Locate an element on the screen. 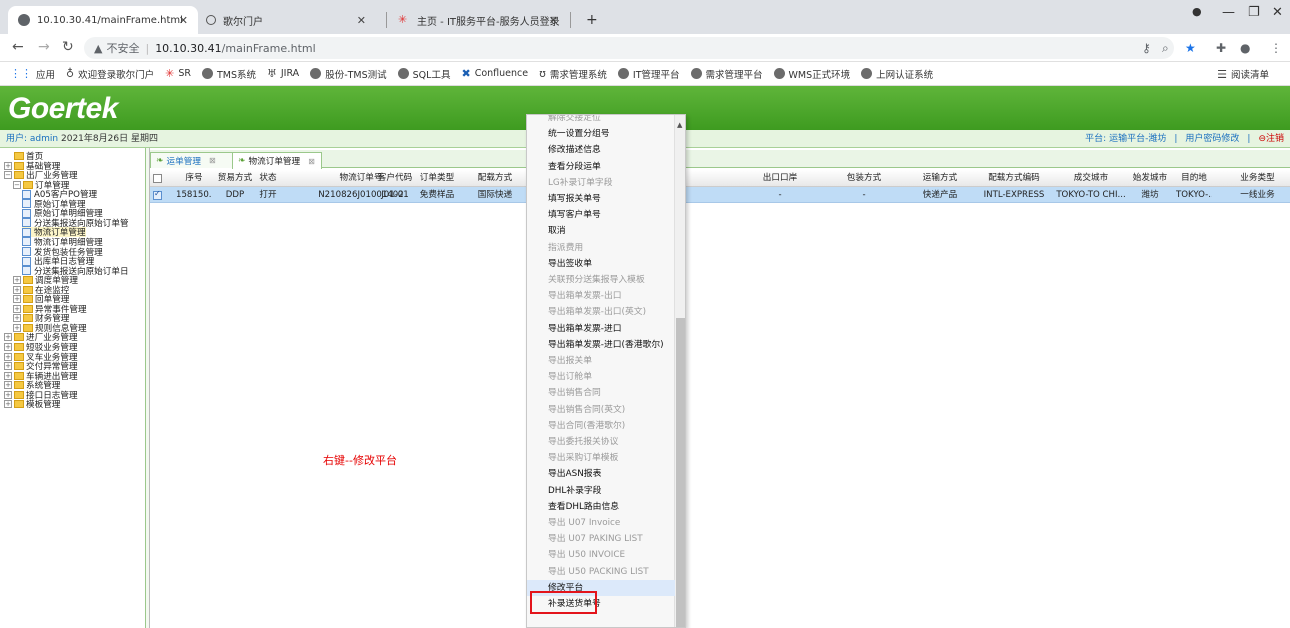 The width and height of the screenshot is (1290, 628). column-header: 目的地 is located at coordinates (1194, 178).